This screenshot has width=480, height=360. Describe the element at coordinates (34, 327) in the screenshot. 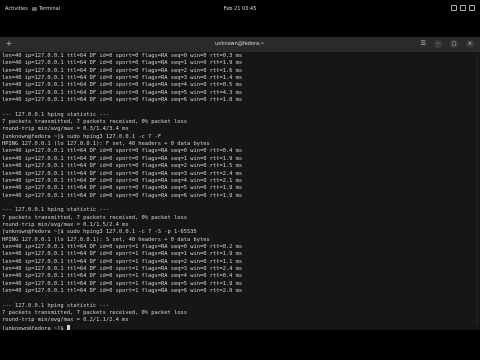

I see `shell-prompt: [unknown@fedora ~]$` at that location.